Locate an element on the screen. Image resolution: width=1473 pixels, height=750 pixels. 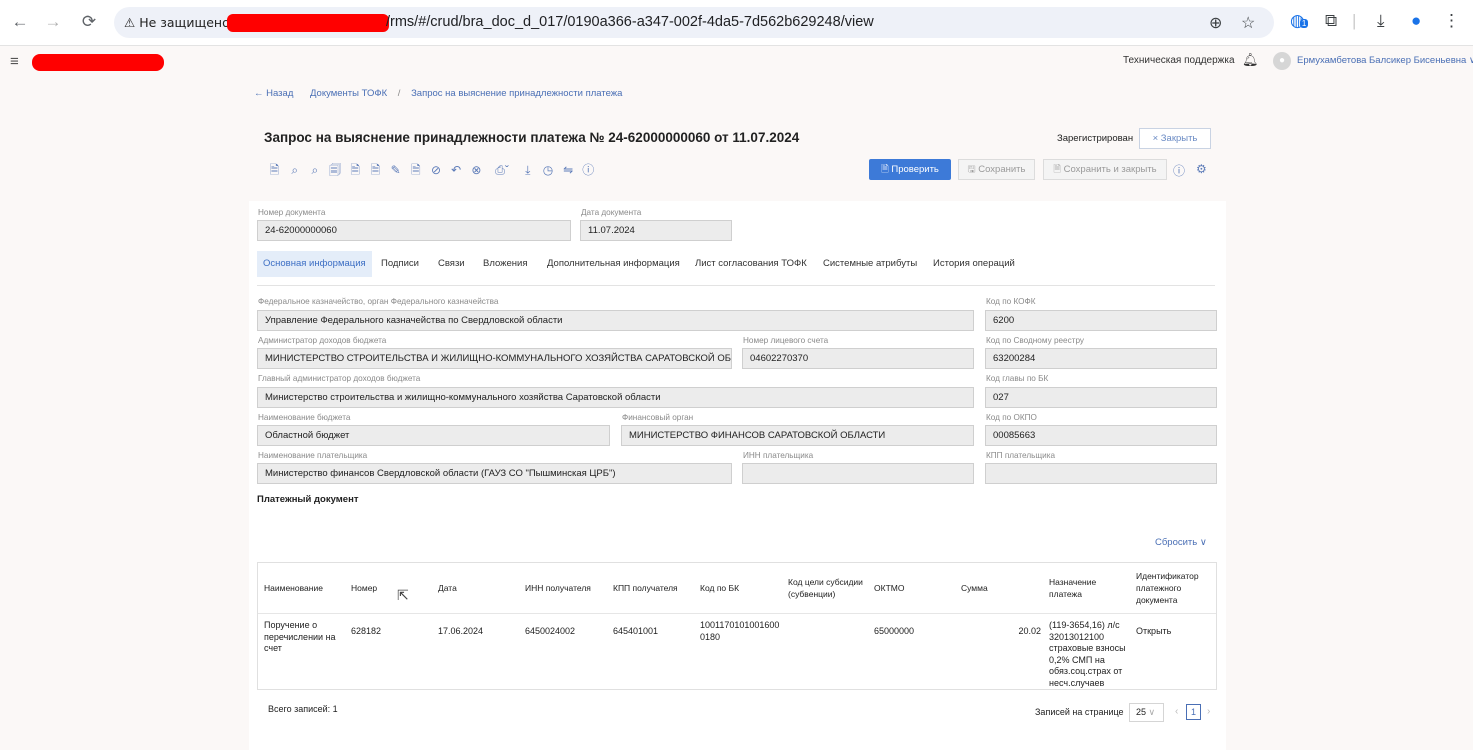
doc-edit-icon: 🗎︎ is located at coordinates (375, 171).